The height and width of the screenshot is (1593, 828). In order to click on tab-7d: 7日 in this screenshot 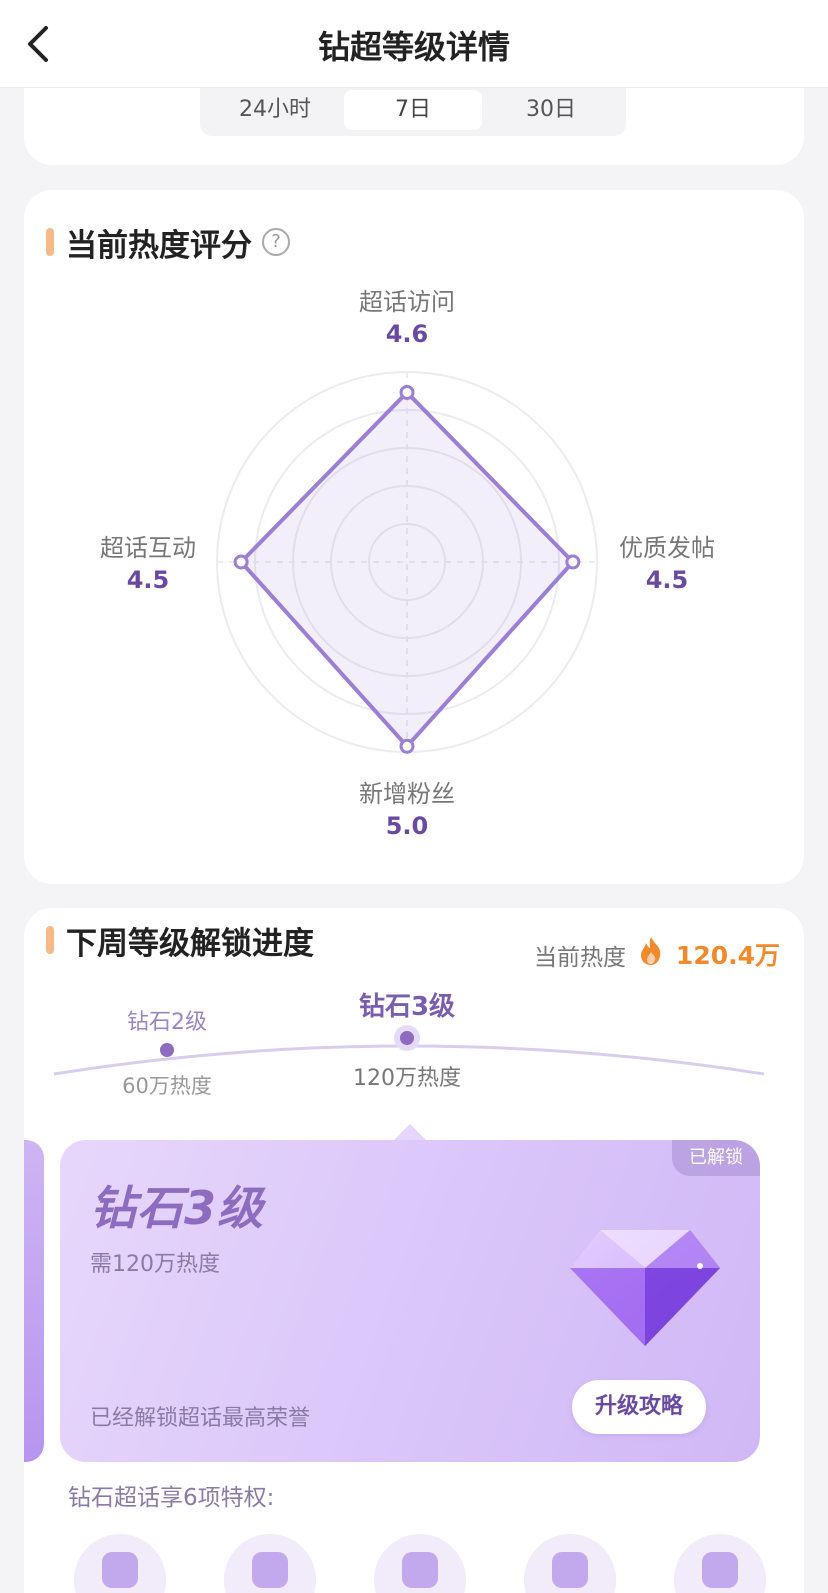, I will do `click(413, 110)`.